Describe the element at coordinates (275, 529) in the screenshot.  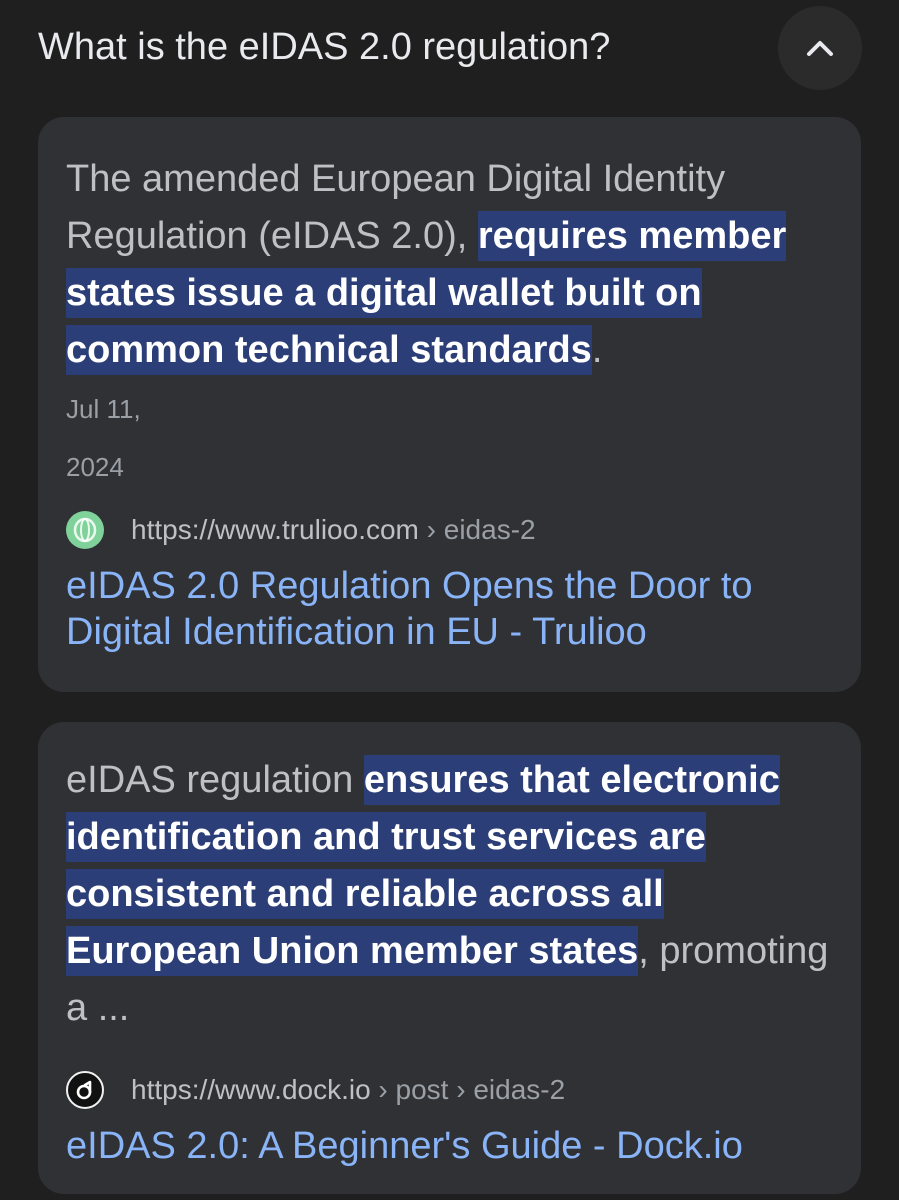
I see `url-domain: https://www.trulioo.com` at that location.